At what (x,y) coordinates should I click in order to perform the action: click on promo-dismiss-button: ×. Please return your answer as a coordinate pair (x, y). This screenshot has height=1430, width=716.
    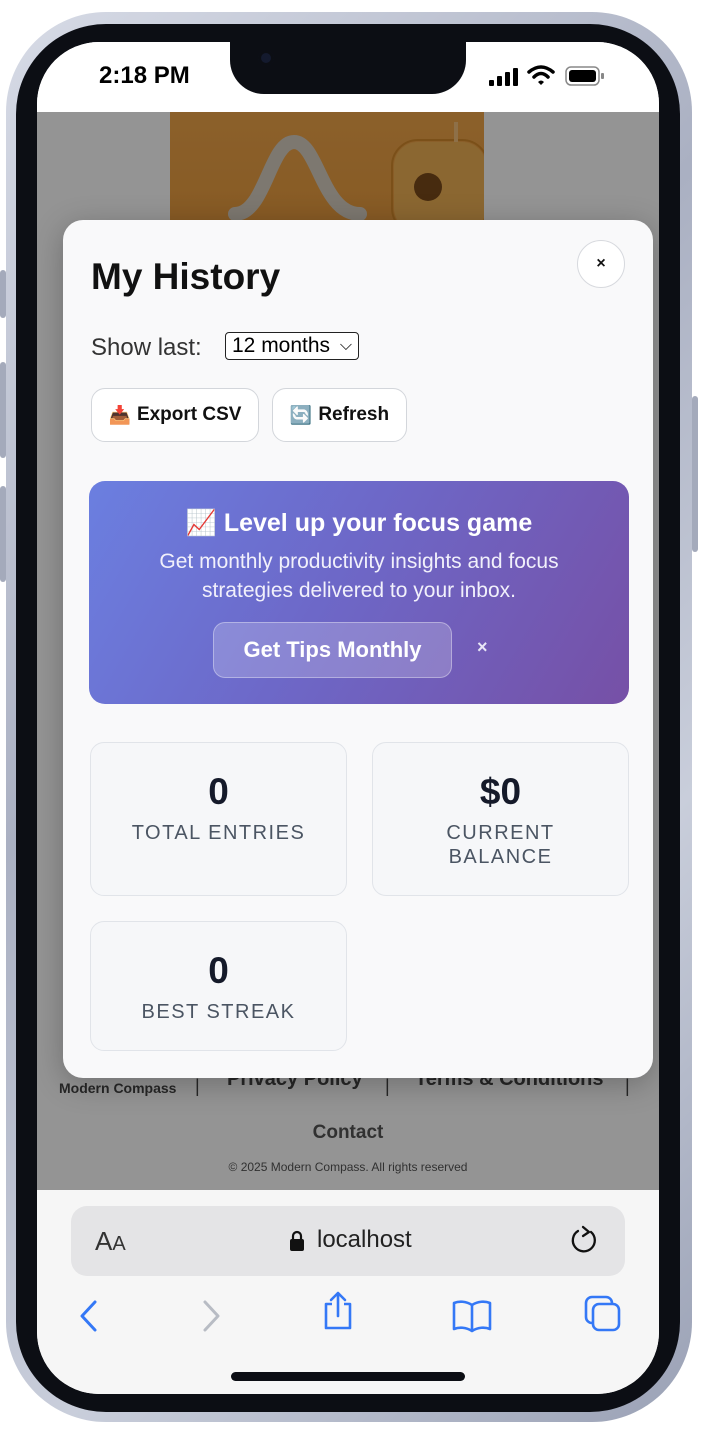
    Looking at the image, I should click on (482, 647).